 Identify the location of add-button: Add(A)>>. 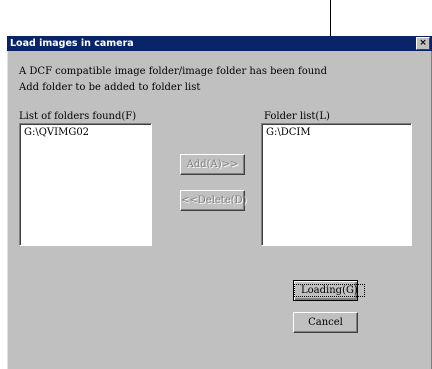
(212, 164).